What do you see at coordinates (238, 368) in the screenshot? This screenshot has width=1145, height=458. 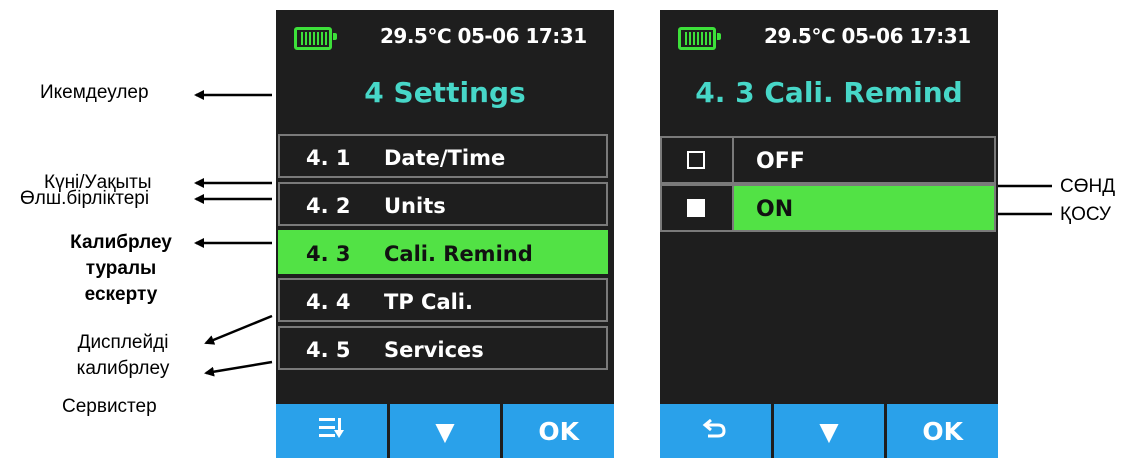 I see `arrow-services` at bounding box center [238, 368].